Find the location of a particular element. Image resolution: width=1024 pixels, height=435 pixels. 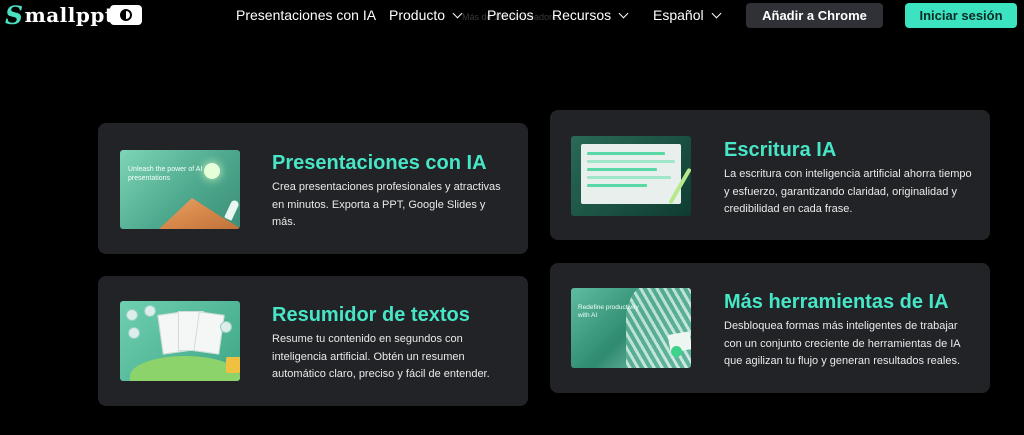

nav-product: Producto is located at coordinates (426, 15).